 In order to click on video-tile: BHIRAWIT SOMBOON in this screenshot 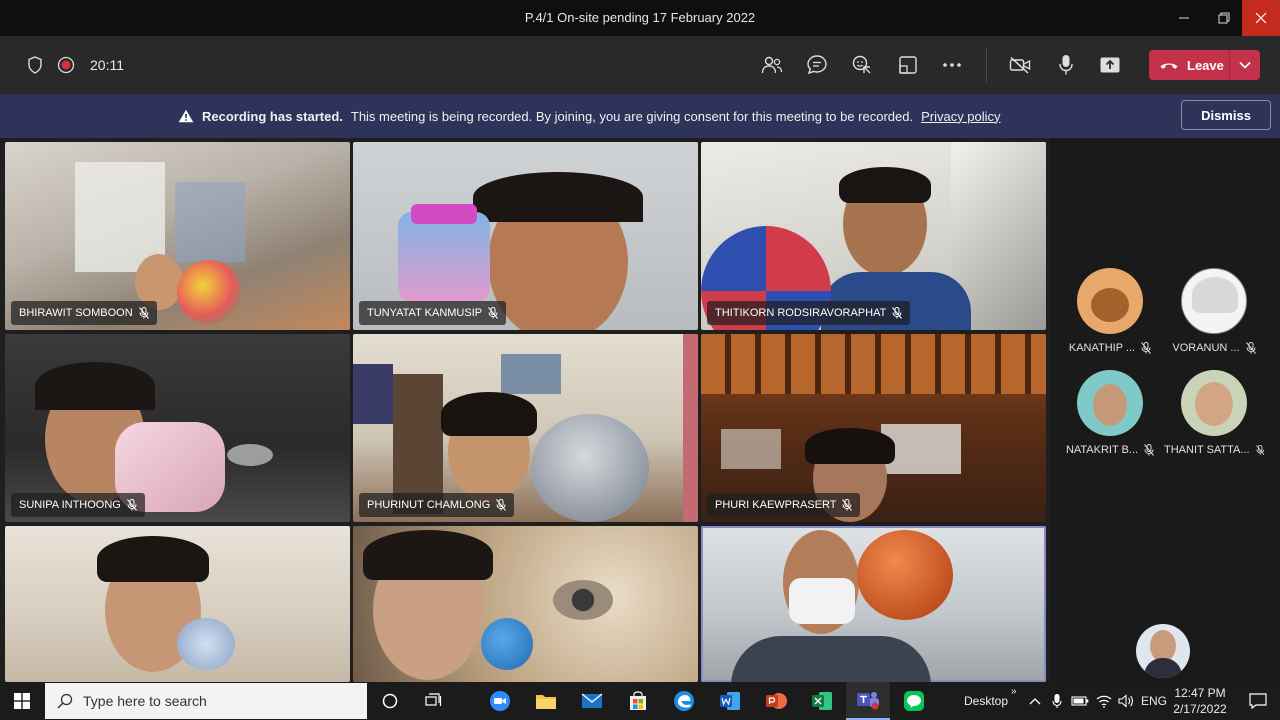, I will do `click(177, 236)`.